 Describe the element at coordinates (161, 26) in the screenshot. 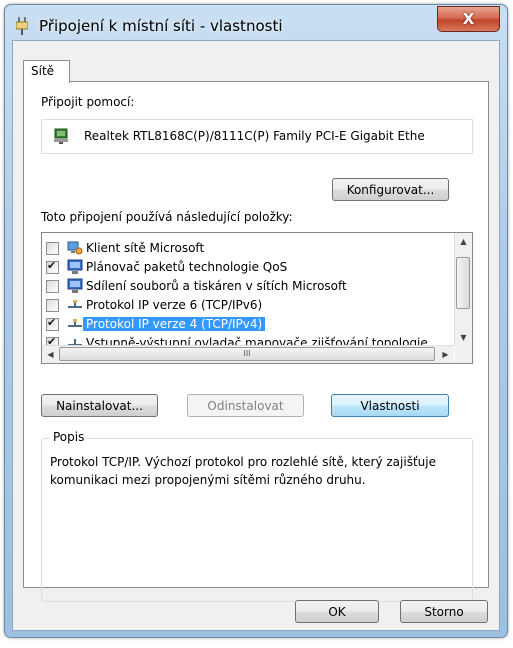

I see `window-title: Připojení k místní síti - vlastnosti` at that location.